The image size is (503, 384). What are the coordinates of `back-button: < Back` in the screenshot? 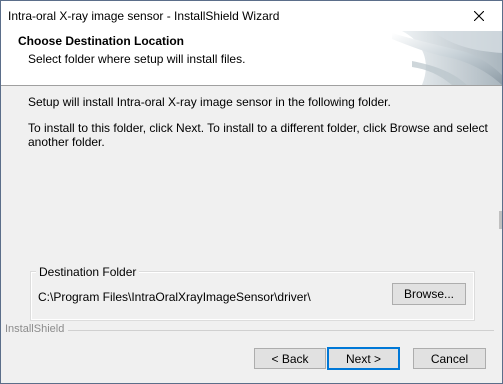 It's located at (290, 358).